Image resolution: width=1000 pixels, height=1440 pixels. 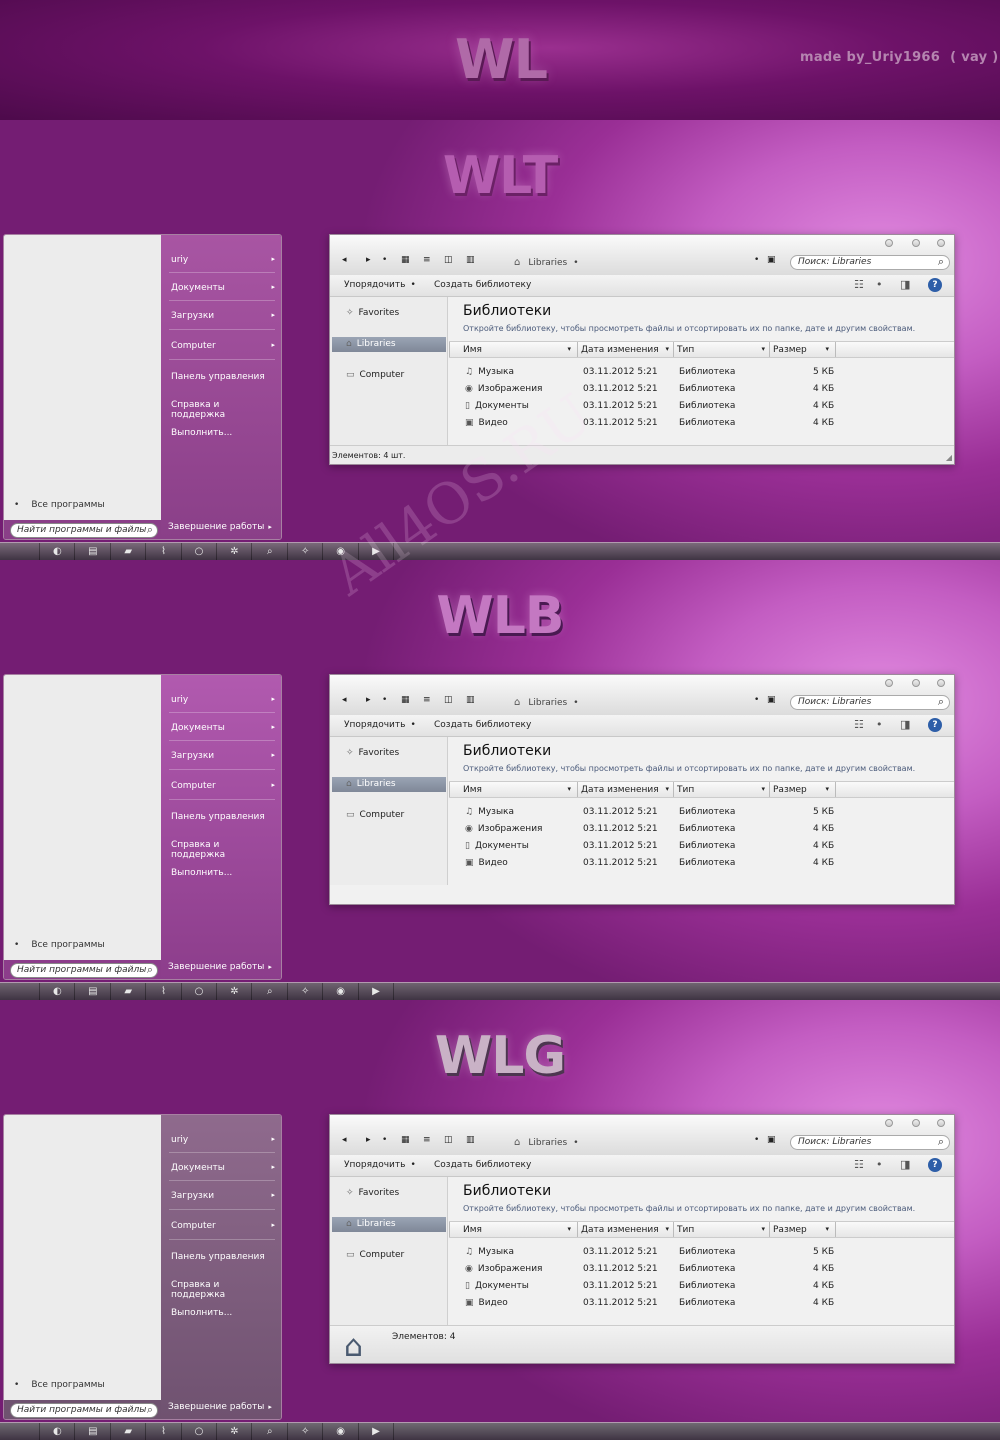 What do you see at coordinates (519, 351) in the screenshot?
I see `column-header: Имя ▾` at bounding box center [519, 351].